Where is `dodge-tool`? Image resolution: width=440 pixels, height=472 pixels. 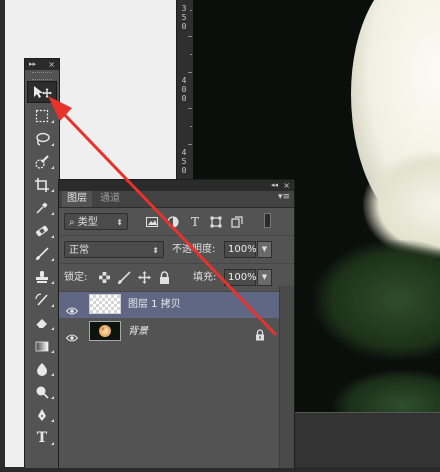 dodge-tool is located at coordinates (42, 391).